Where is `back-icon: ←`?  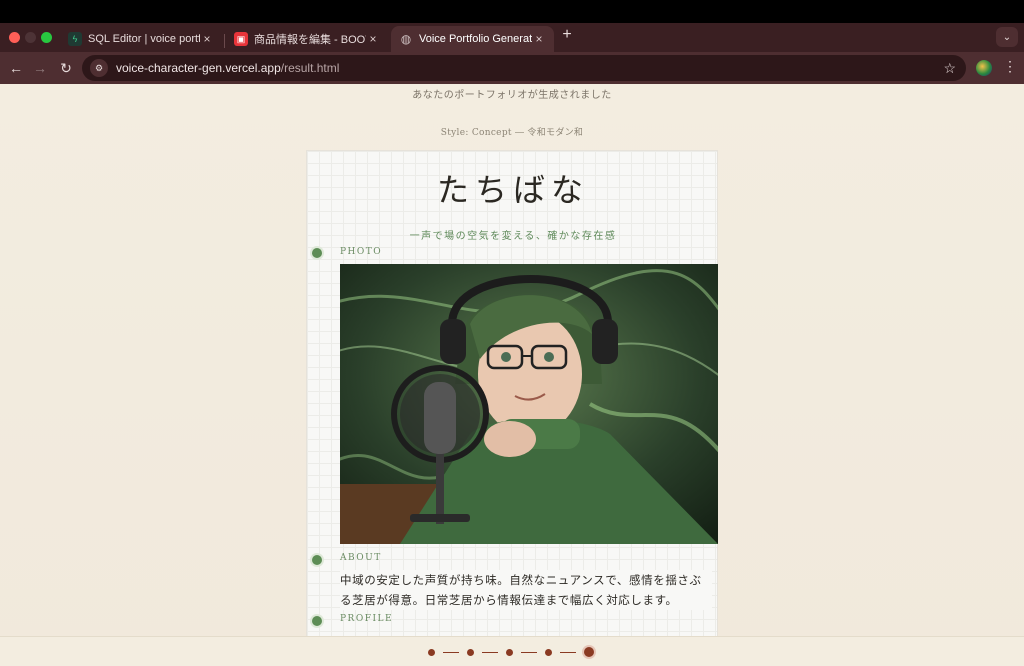
back-icon: ← is located at coordinates (16, 68).